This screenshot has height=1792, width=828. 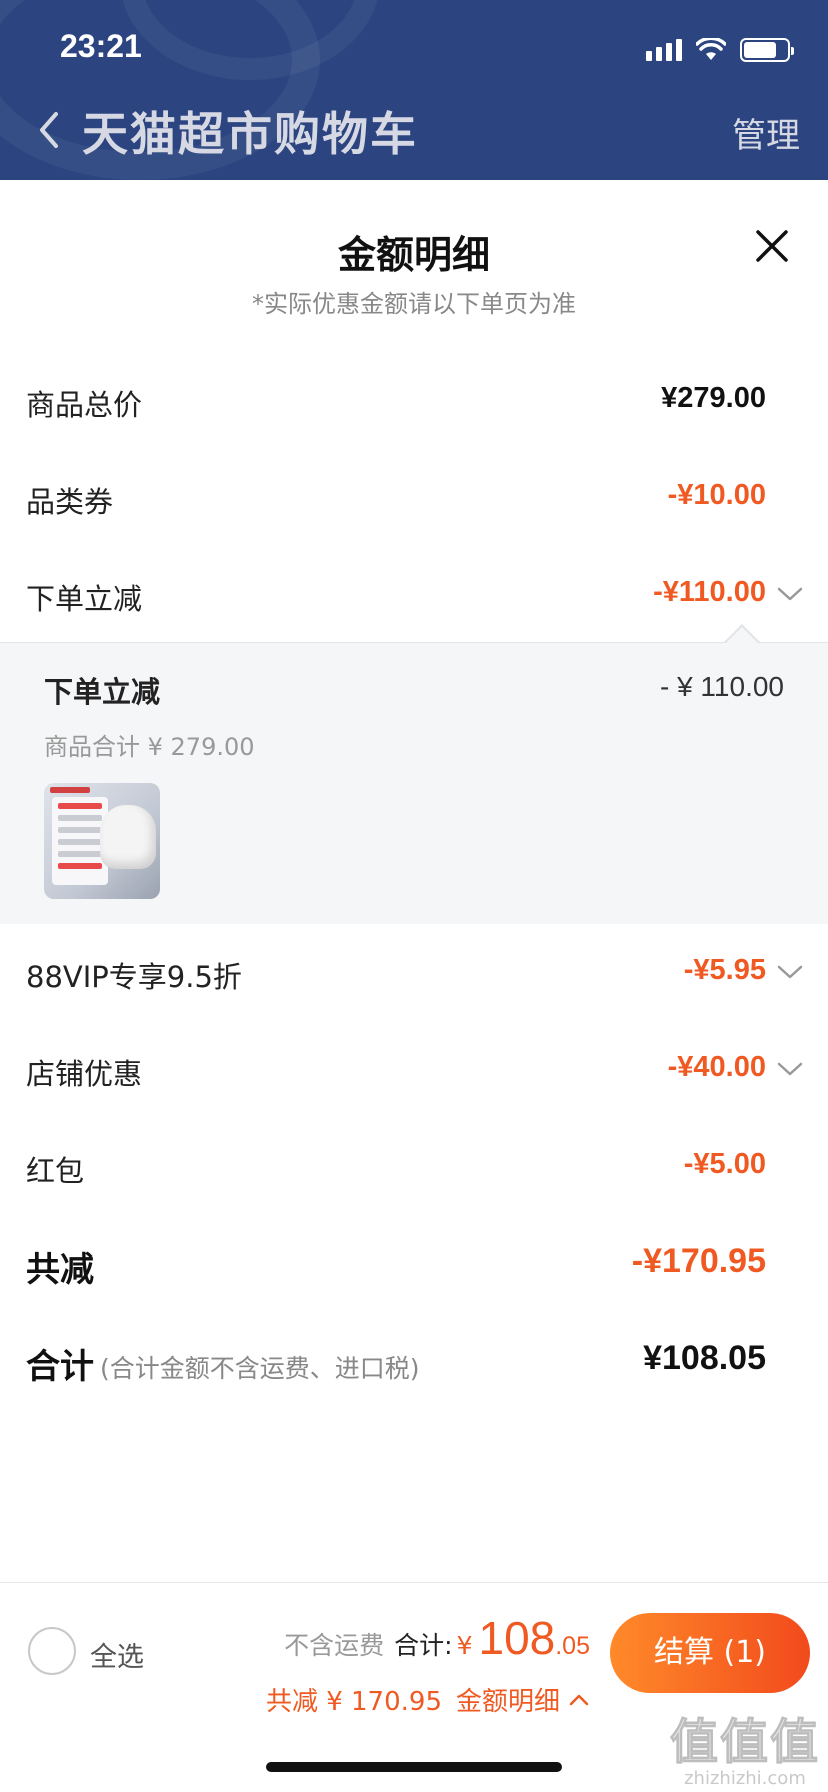 I want to click on row-red-packet: 红包 -¥5.00, so click(x=414, y=1166).